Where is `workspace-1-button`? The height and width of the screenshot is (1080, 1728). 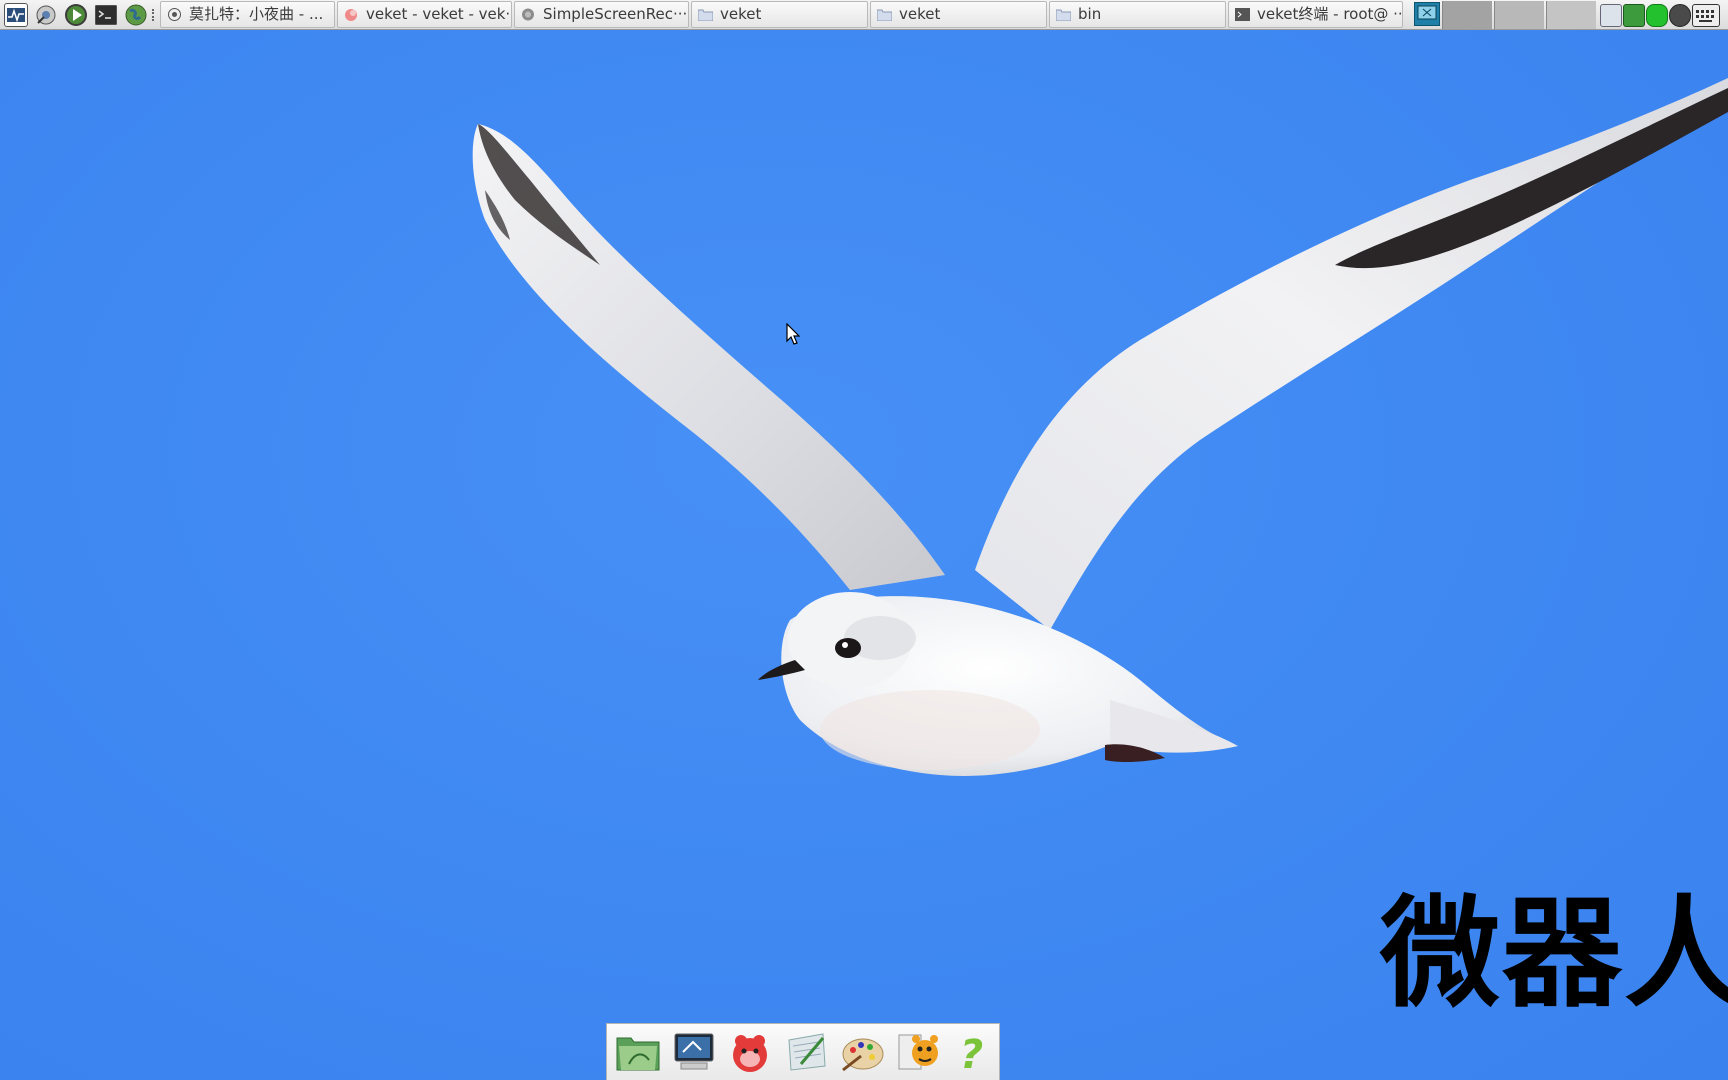
workspace-1-button is located at coordinates (1427, 14).